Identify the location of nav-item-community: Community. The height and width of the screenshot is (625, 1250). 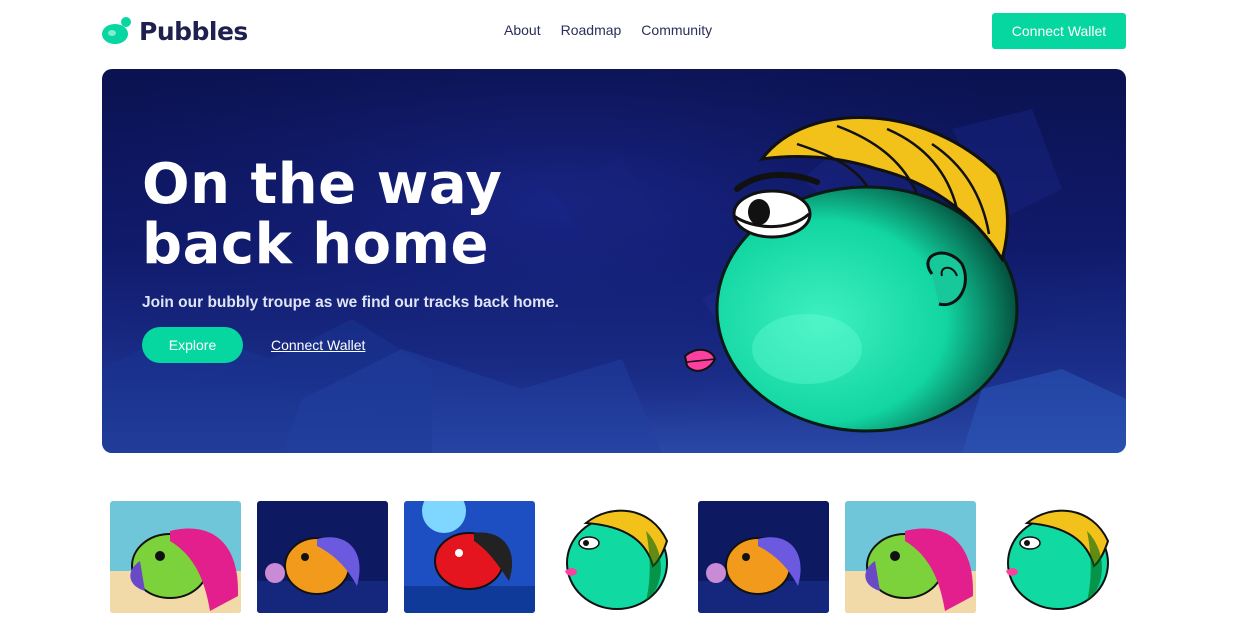
(676, 30).